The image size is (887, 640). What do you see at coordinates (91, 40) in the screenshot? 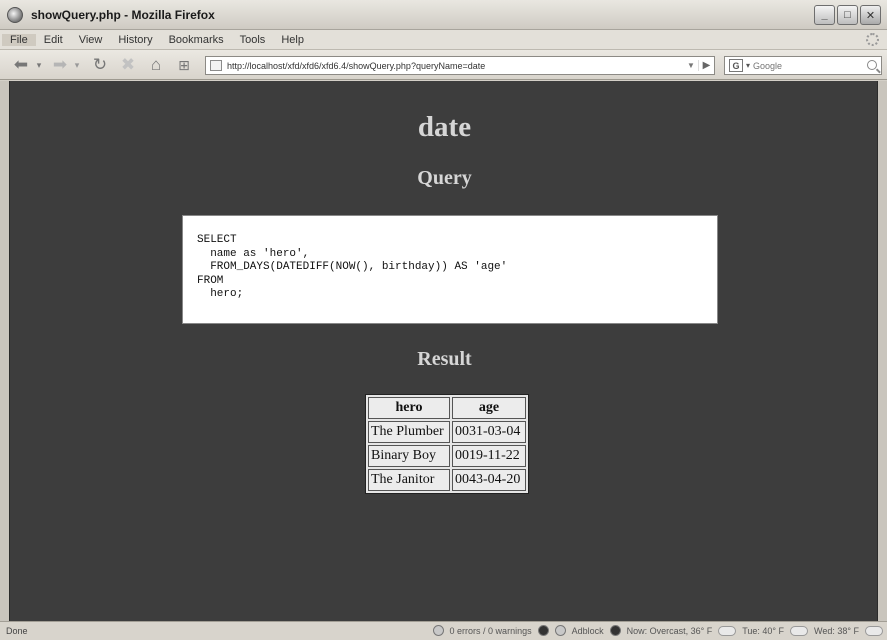
I see `menu-view: View` at bounding box center [91, 40].